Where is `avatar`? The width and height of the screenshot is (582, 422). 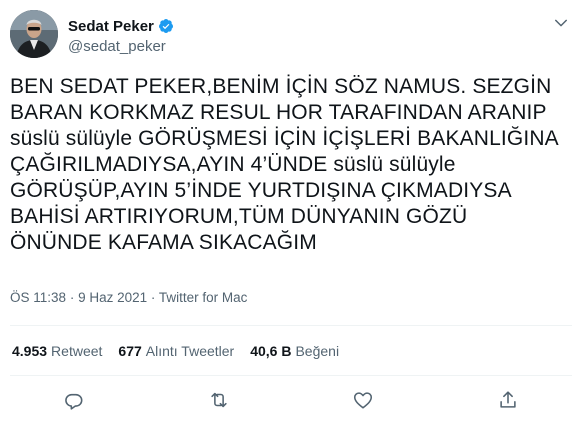 avatar is located at coordinates (34, 34).